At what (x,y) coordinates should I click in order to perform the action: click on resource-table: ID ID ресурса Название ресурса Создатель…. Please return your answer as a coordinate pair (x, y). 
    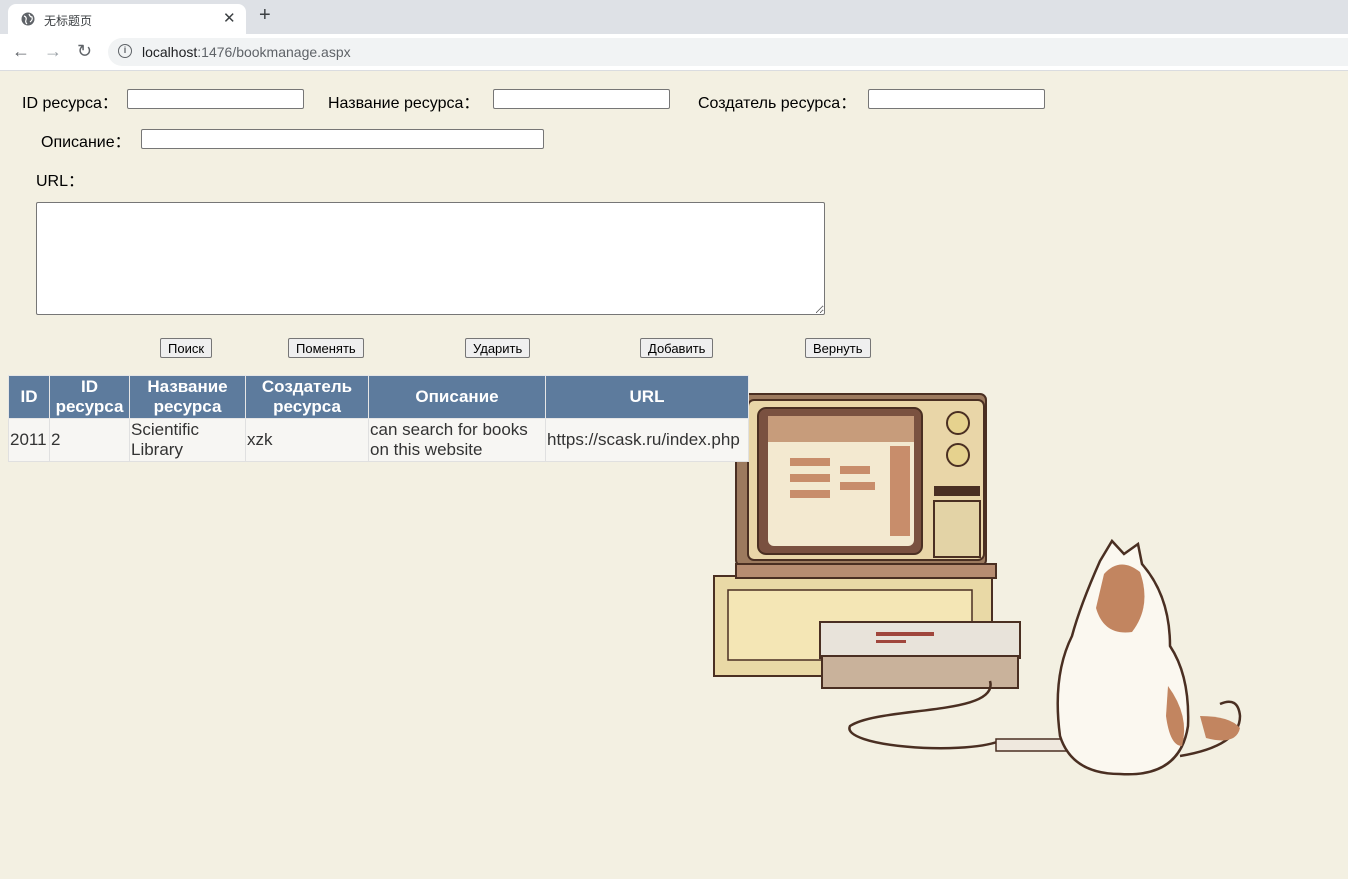
    Looking at the image, I should click on (378, 418).